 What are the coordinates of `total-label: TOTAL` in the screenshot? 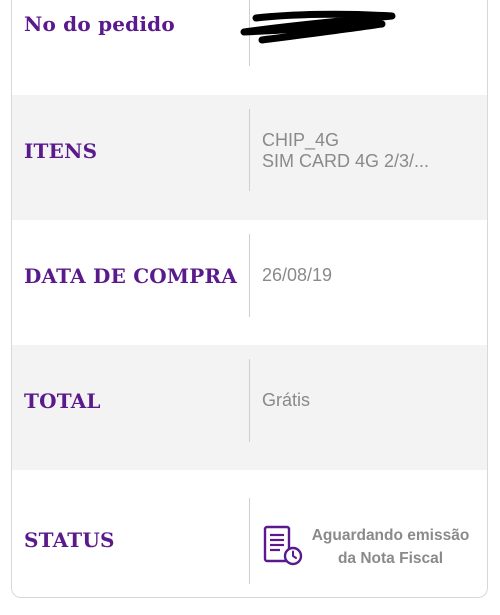 It's located at (62, 401).